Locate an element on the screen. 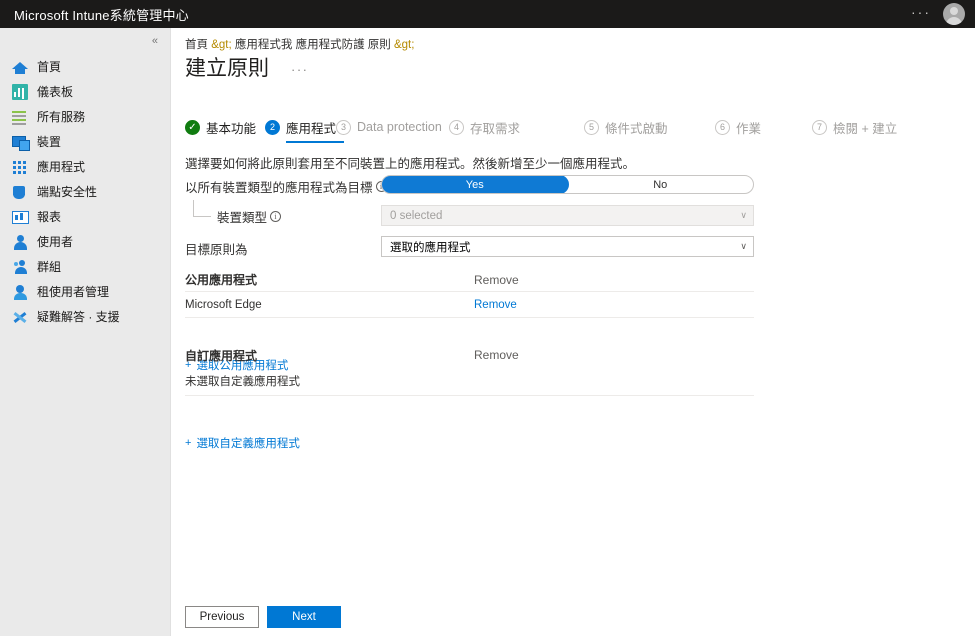 The height and width of the screenshot is (636, 975). wizard-step-review-create: 7 檢閱 + 建立 is located at coordinates (854, 127).